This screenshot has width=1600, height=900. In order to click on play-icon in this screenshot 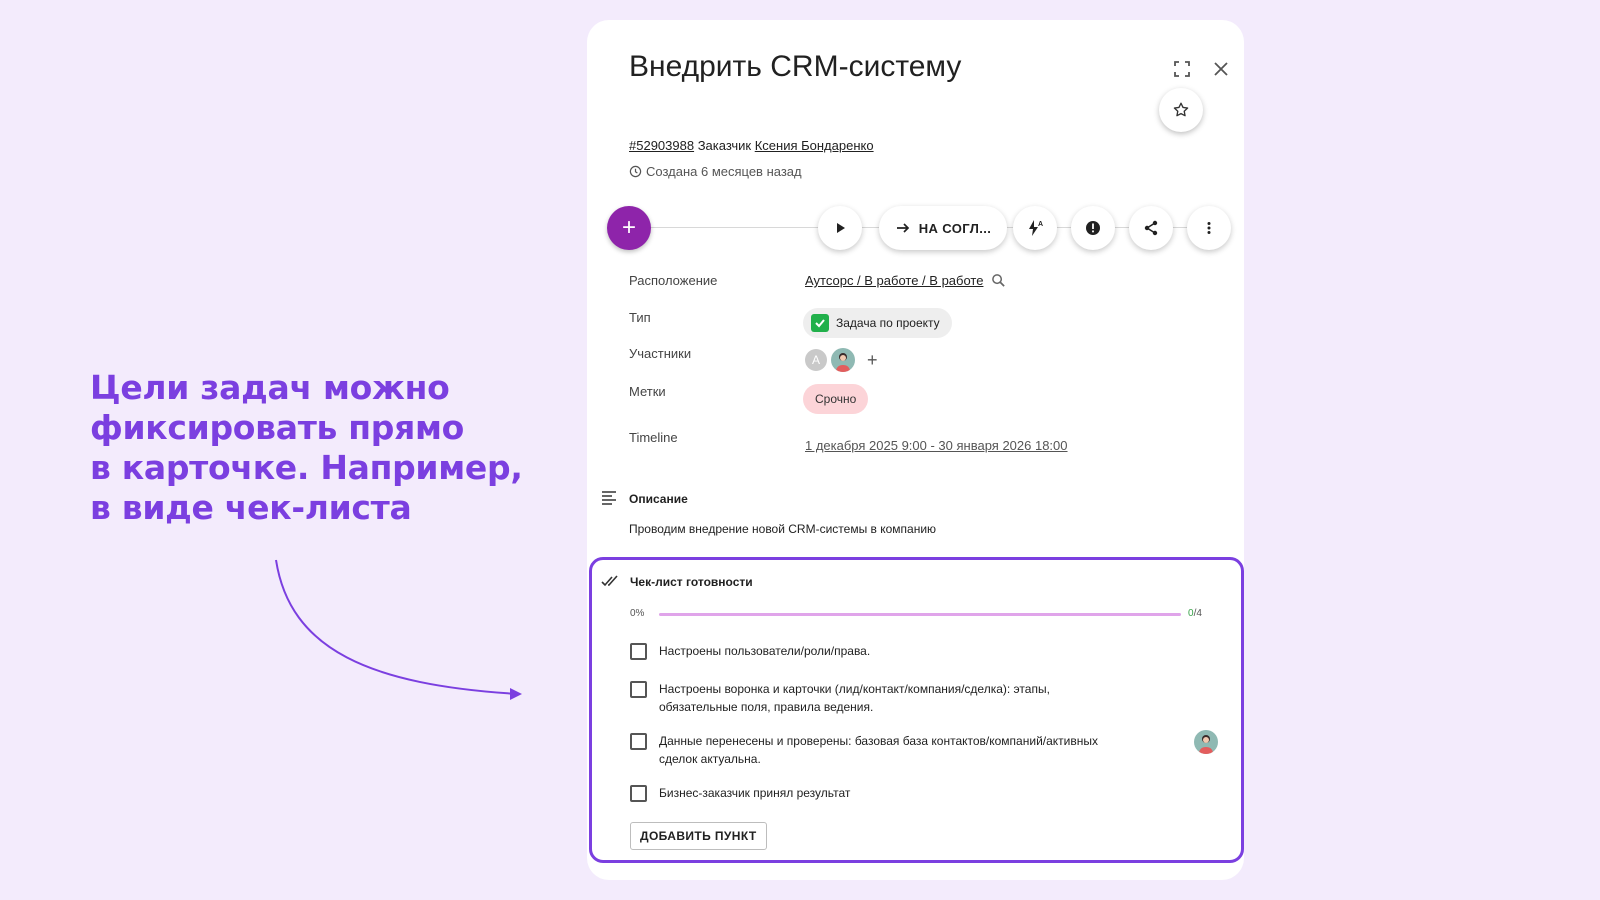, I will do `click(841, 228)`.